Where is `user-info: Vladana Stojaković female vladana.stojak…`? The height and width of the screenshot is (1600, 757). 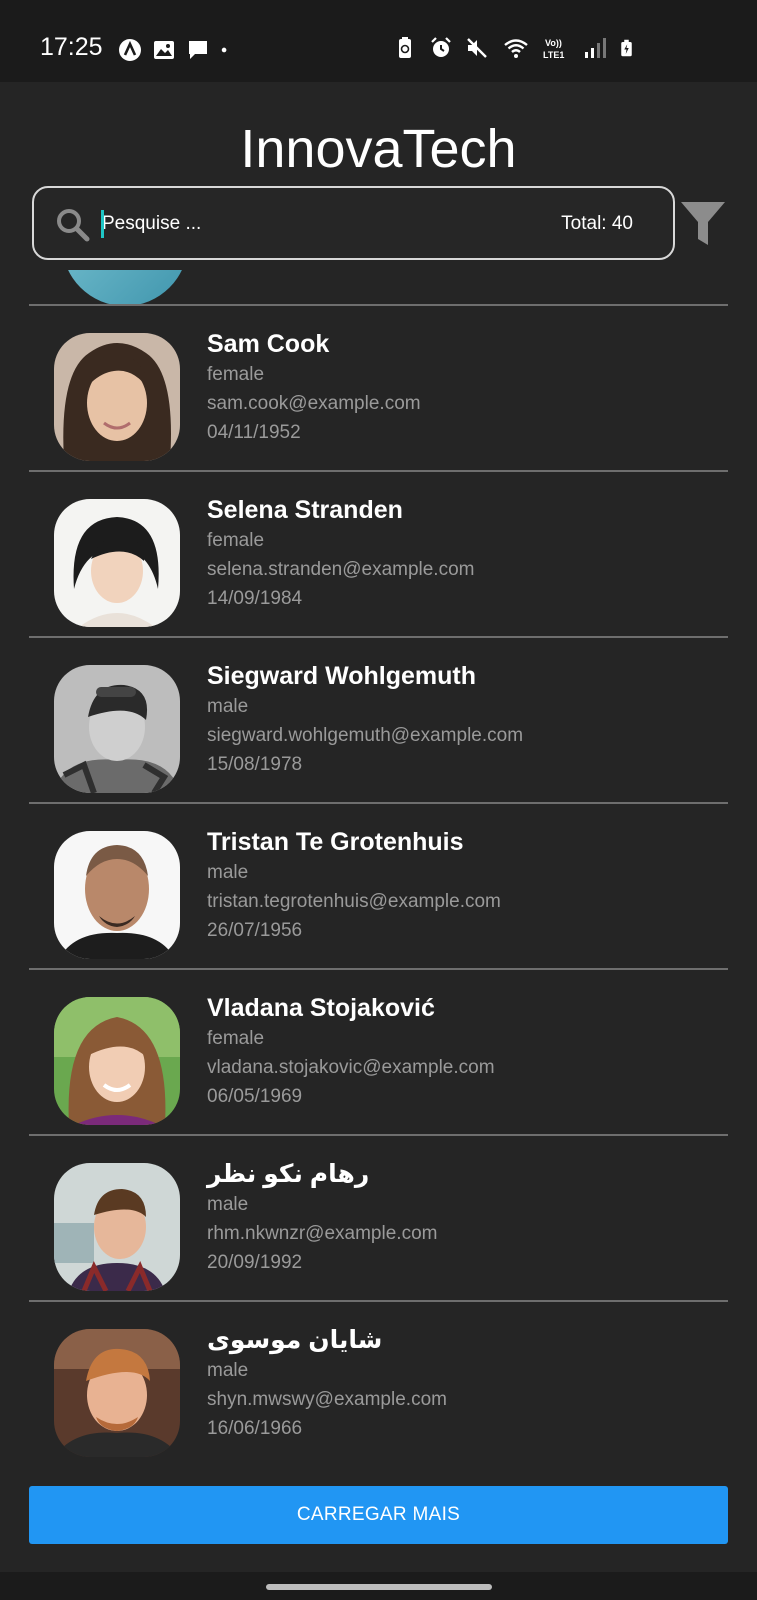 user-info: Vladana Stojaković female vladana.stojak… is located at coordinates (351, 1051).